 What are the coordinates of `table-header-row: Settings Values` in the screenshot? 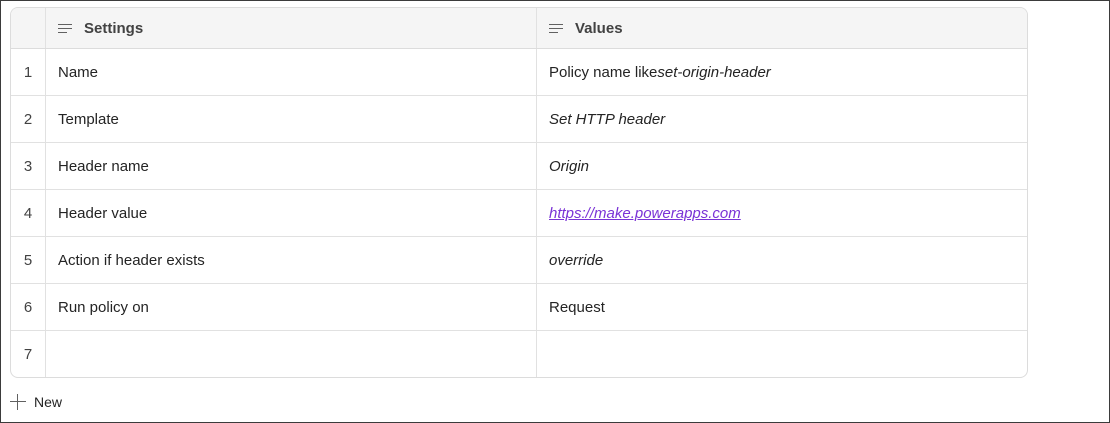 It's located at (519, 28).